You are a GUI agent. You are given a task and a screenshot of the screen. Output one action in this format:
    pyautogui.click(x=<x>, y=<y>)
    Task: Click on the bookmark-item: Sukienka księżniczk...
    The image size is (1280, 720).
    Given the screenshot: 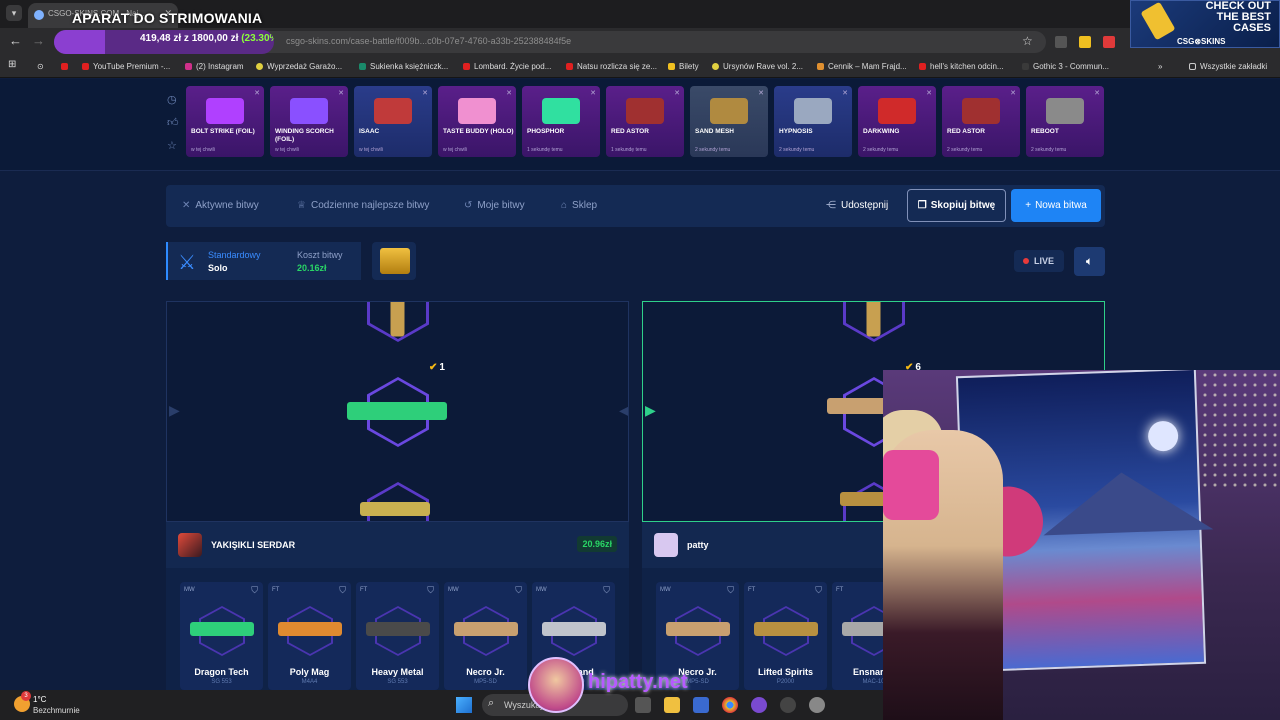 What is the action you would take?
    pyautogui.click(x=403, y=66)
    